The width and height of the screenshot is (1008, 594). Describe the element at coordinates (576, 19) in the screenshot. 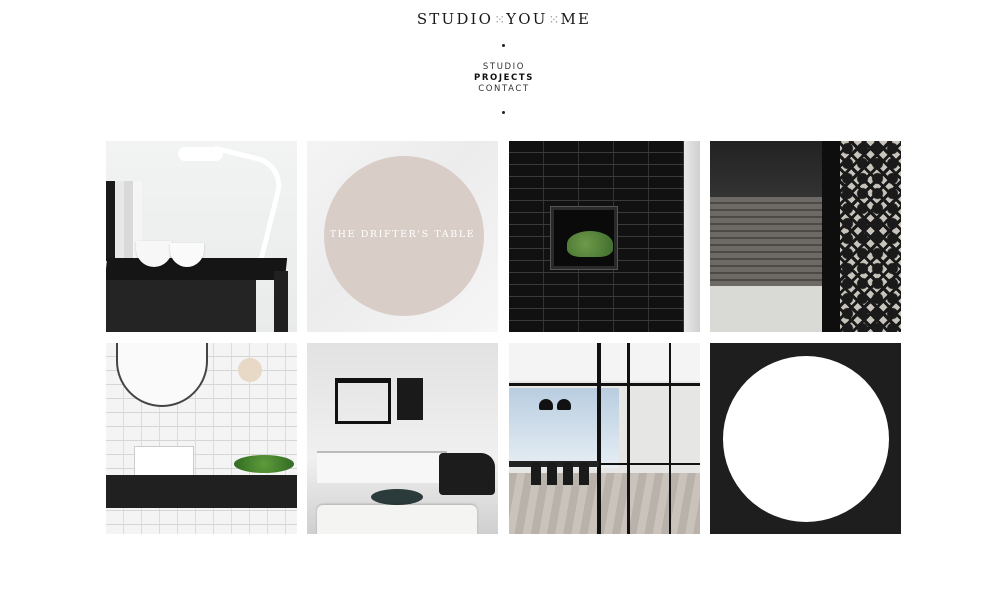

I see `logo-word-me: ME` at that location.